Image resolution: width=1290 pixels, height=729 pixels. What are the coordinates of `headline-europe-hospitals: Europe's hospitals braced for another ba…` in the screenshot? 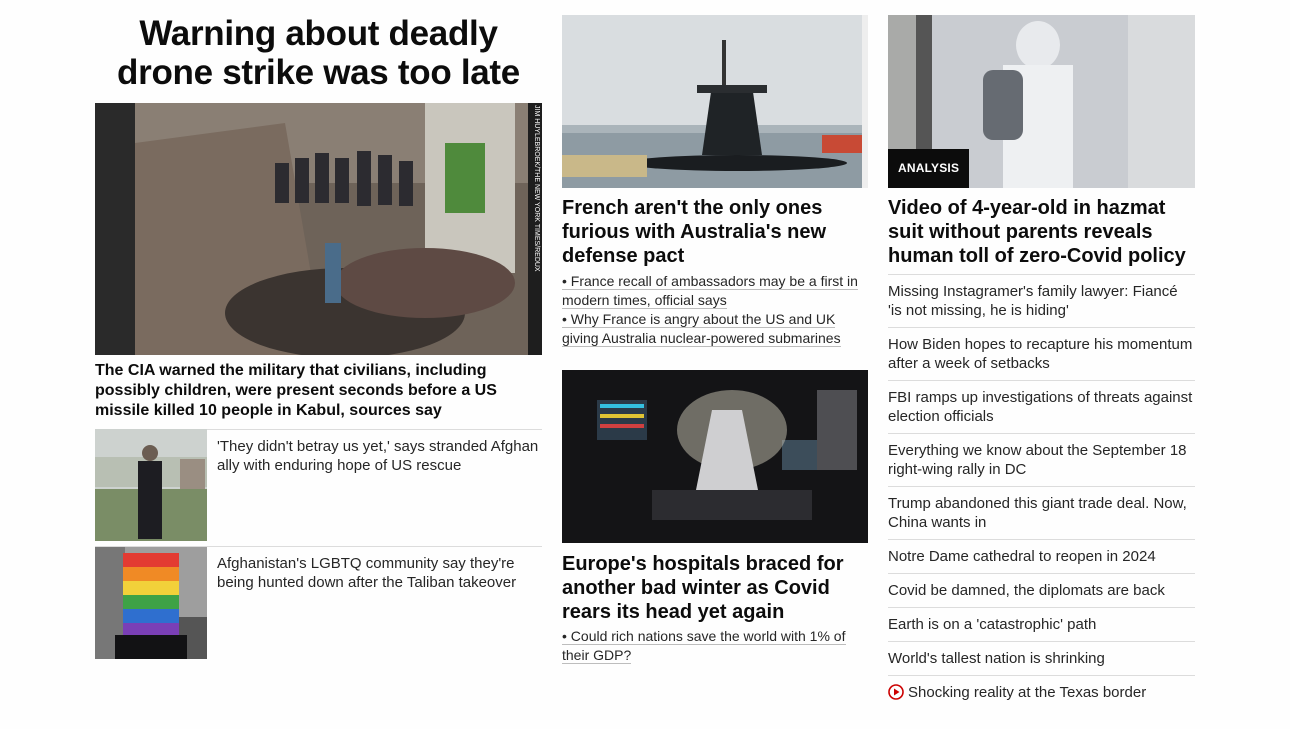 It's located at (715, 588).